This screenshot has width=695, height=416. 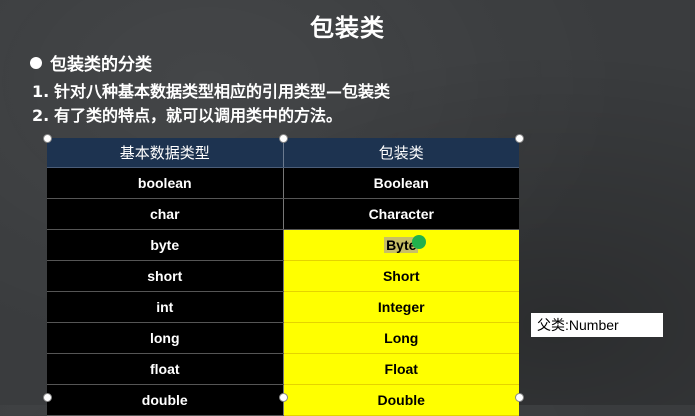 What do you see at coordinates (222, 91) in the screenshot?
I see `point-1-text: 针对八种基本数据类型相应的引用类型—包装类` at bounding box center [222, 91].